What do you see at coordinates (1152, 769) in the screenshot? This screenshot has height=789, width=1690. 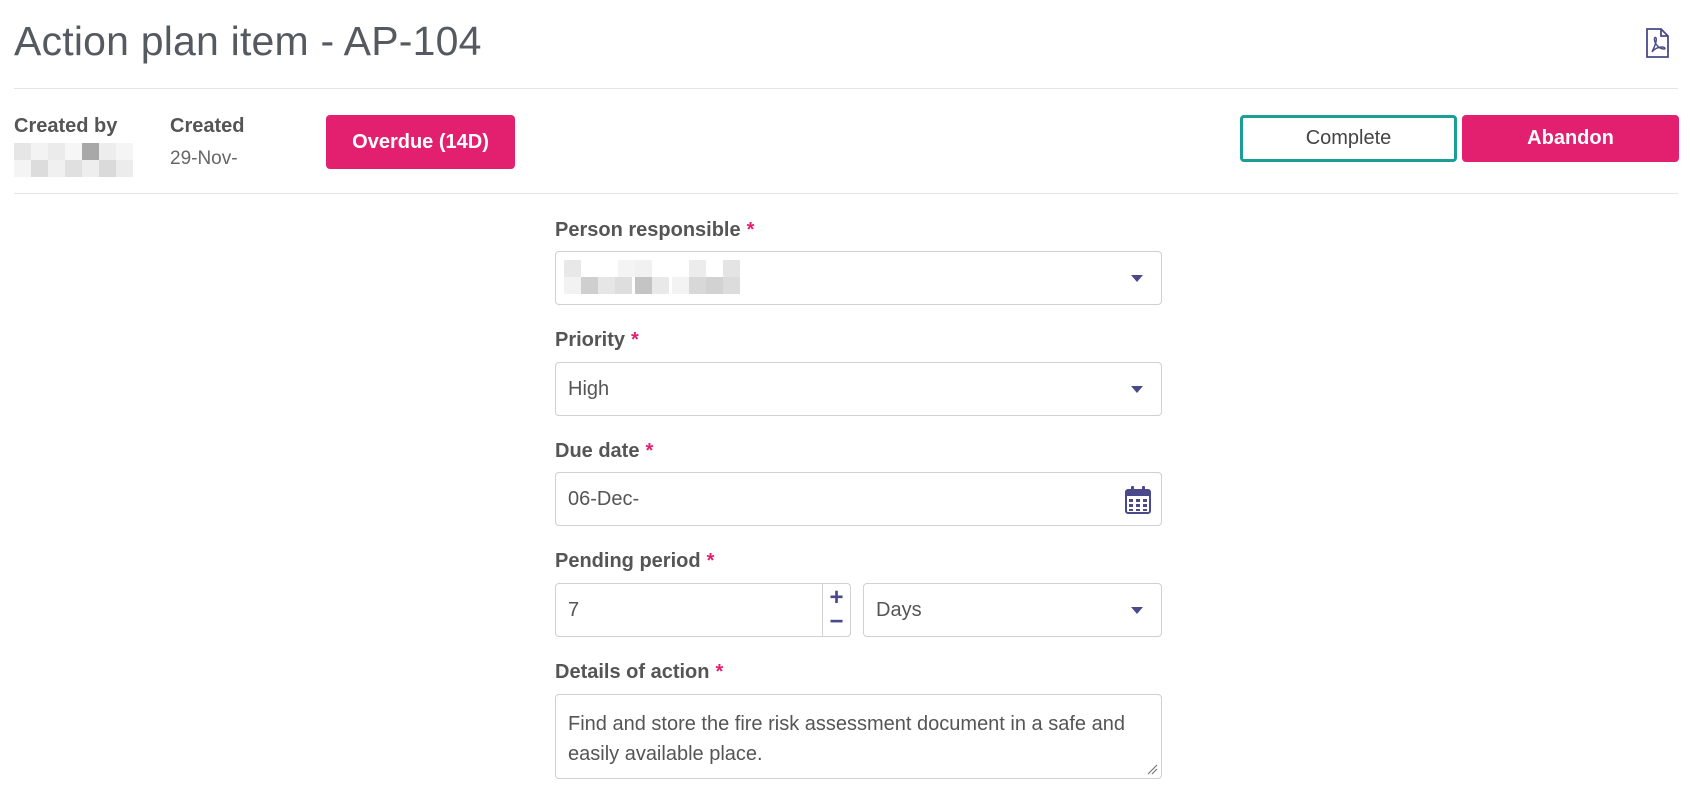 I see `resize-handle-icon` at bounding box center [1152, 769].